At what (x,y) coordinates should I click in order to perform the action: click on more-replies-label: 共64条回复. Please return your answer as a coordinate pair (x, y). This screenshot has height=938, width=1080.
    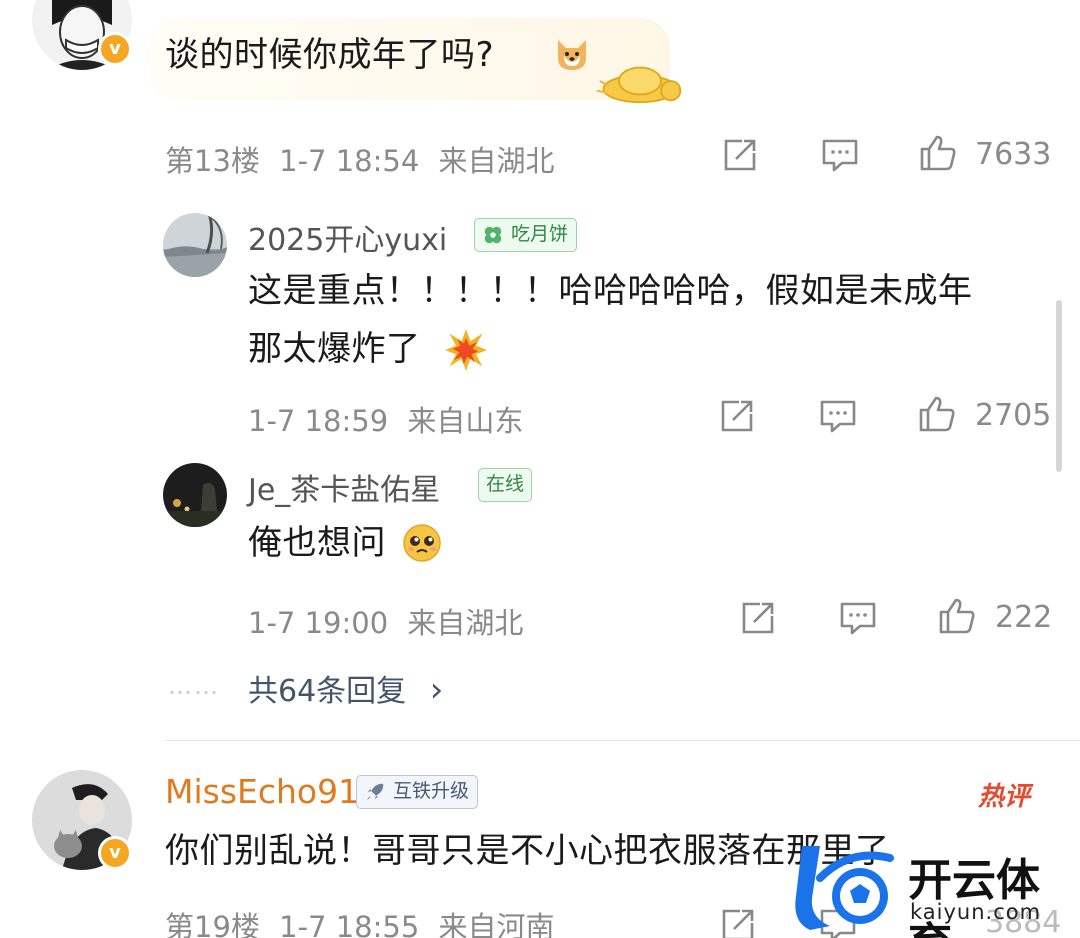
    Looking at the image, I should click on (327, 691).